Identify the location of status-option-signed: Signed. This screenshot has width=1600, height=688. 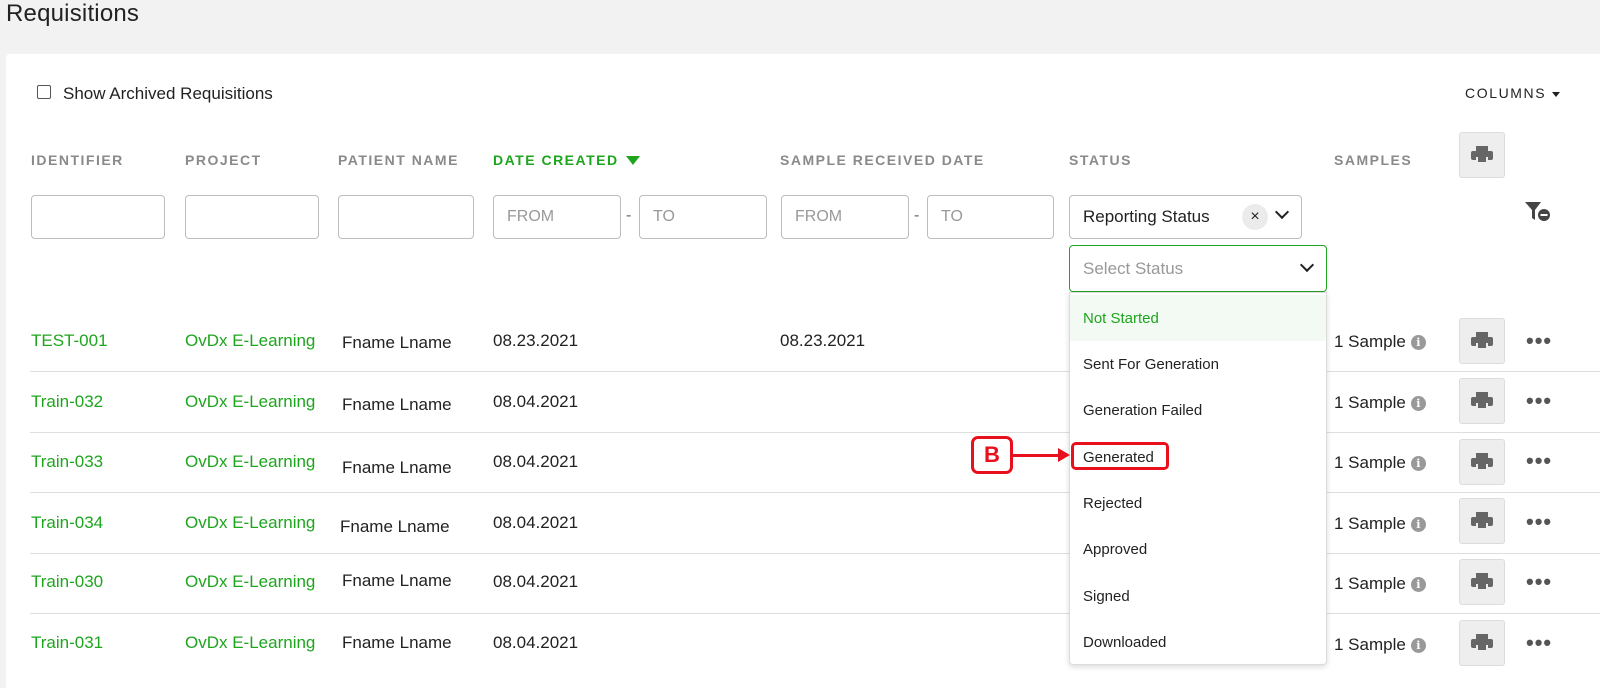
(1198, 596).